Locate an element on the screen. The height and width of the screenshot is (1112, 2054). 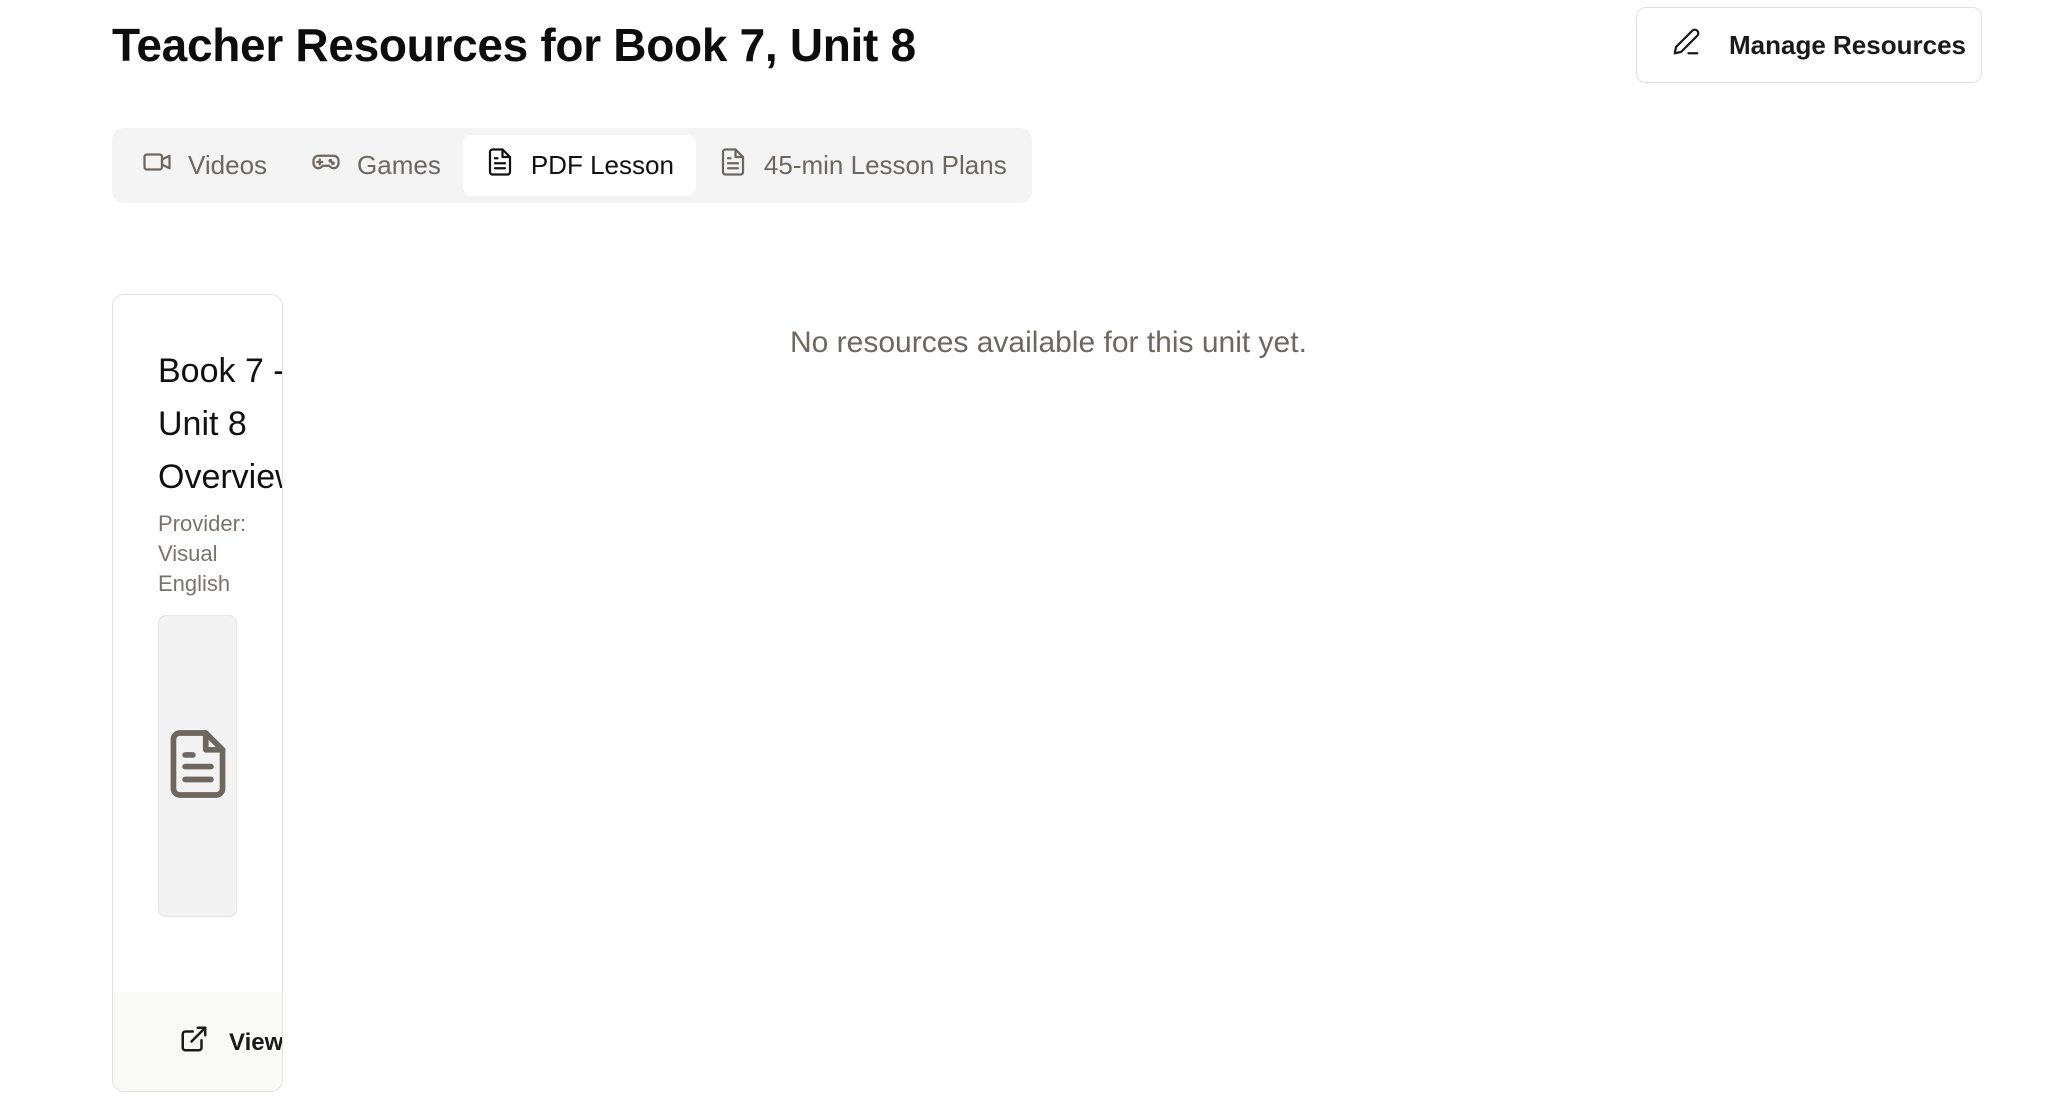
tab-games: Games is located at coordinates (376, 165).